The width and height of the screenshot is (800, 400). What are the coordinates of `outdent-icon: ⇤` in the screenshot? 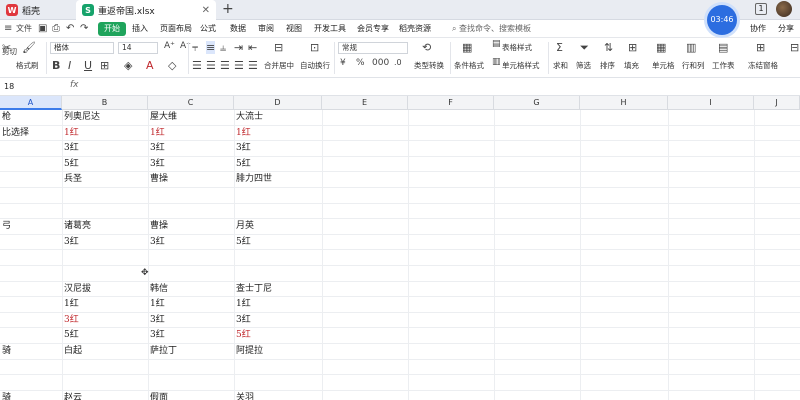 It's located at (252, 47).